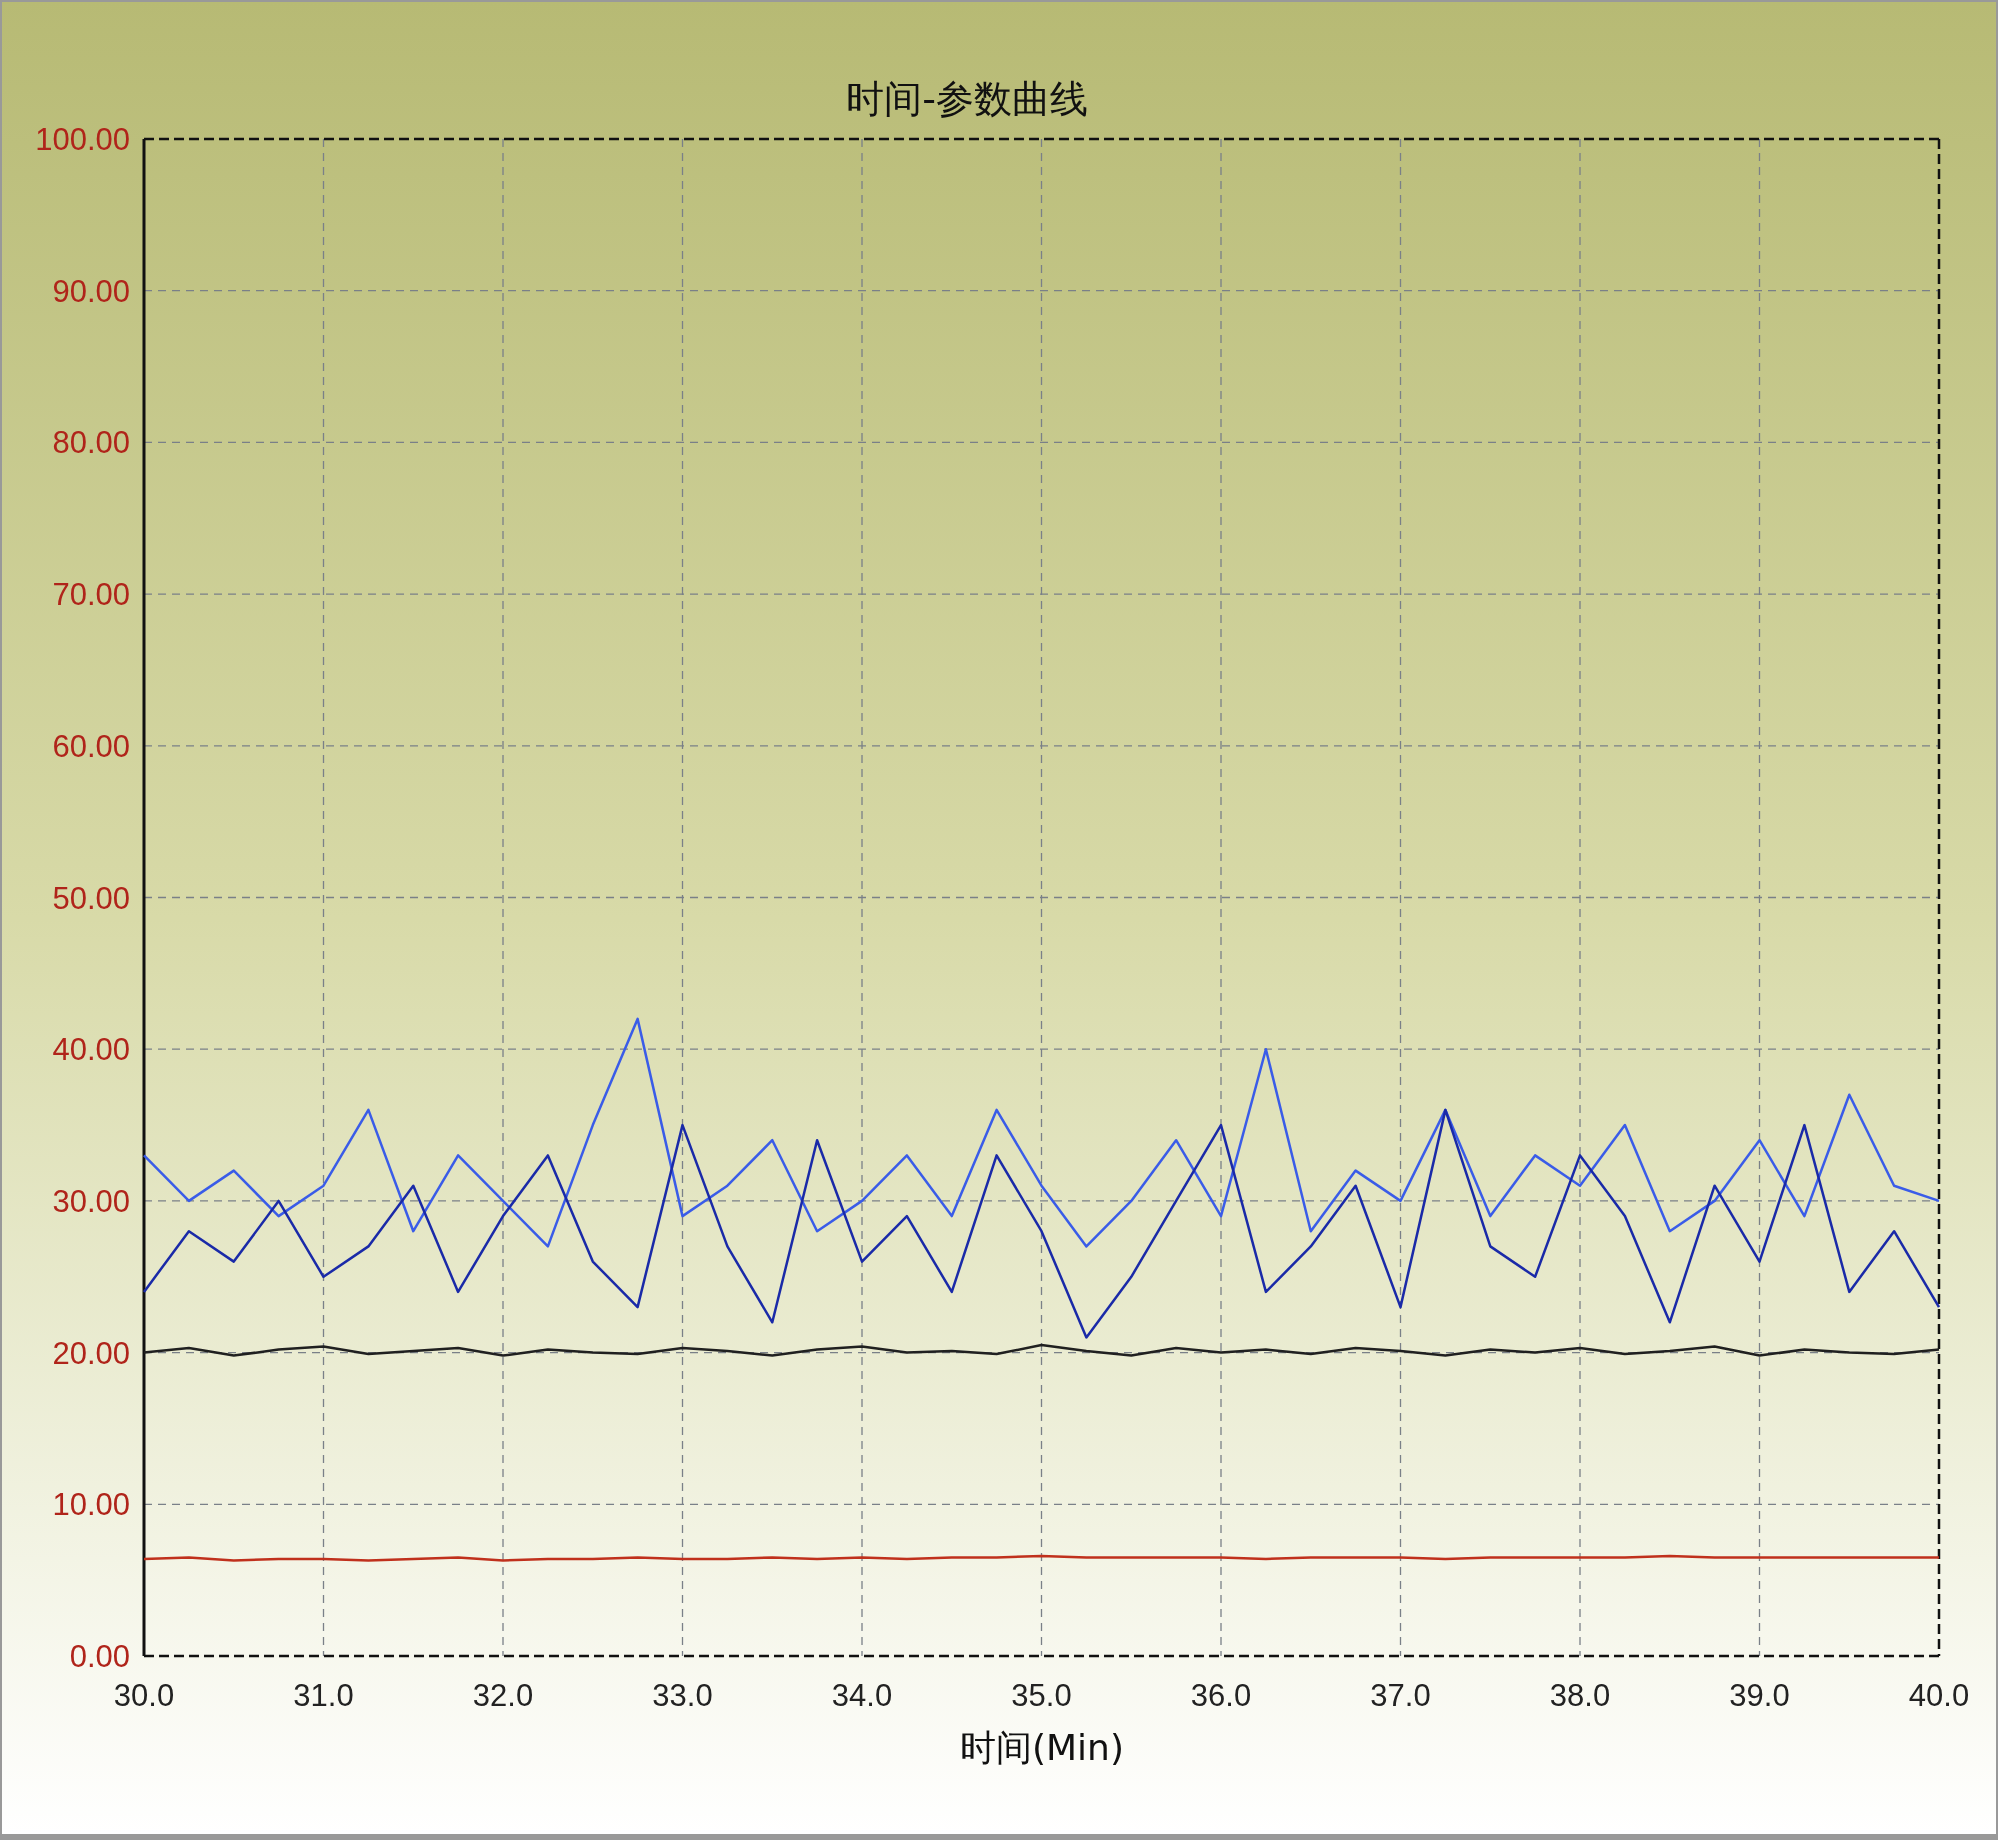  I want to click on x-tick-label: 34.0, so click(862, 1695).